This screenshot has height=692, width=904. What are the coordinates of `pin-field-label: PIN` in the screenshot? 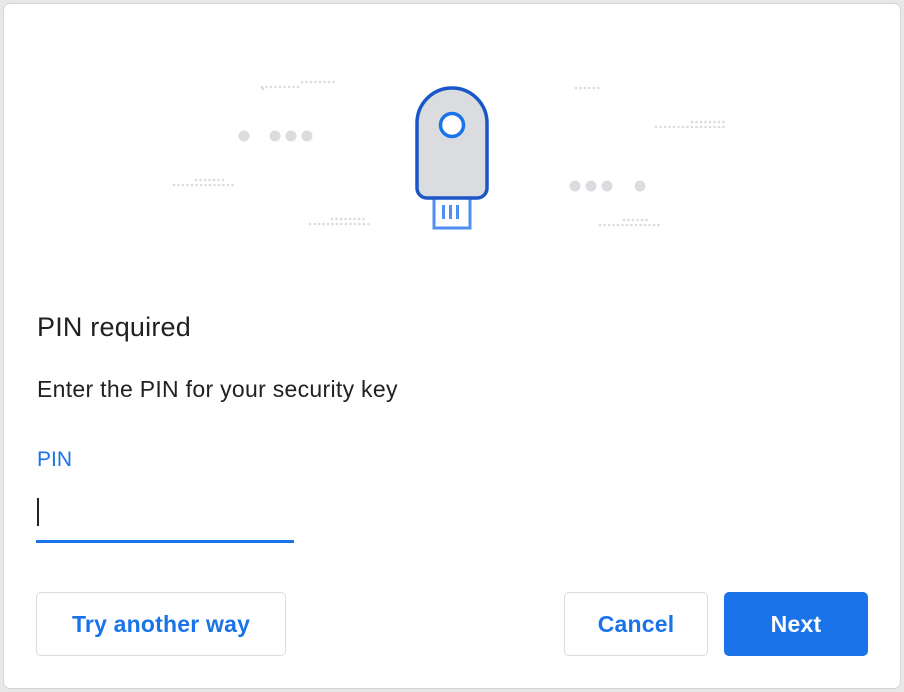 It's located at (55, 459).